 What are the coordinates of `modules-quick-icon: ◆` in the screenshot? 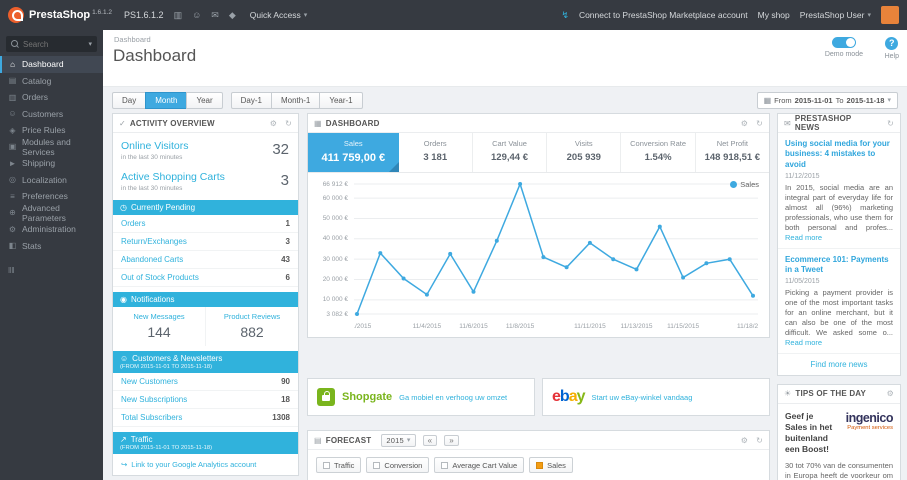 It's located at (232, 15).